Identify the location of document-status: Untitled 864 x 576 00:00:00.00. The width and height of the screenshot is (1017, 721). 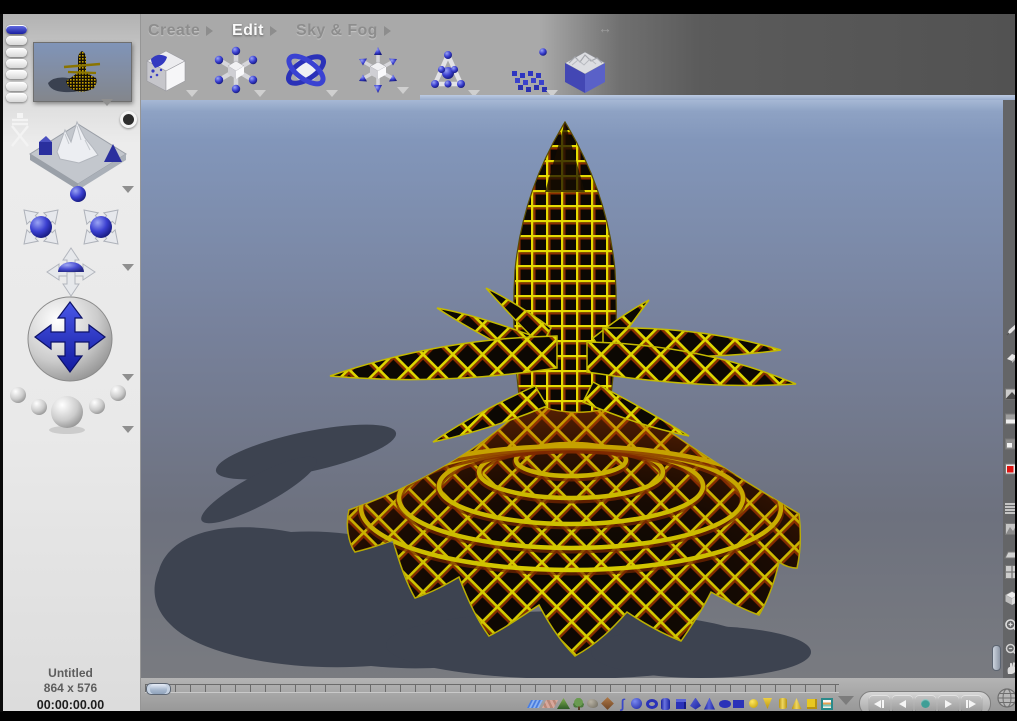
(70, 689).